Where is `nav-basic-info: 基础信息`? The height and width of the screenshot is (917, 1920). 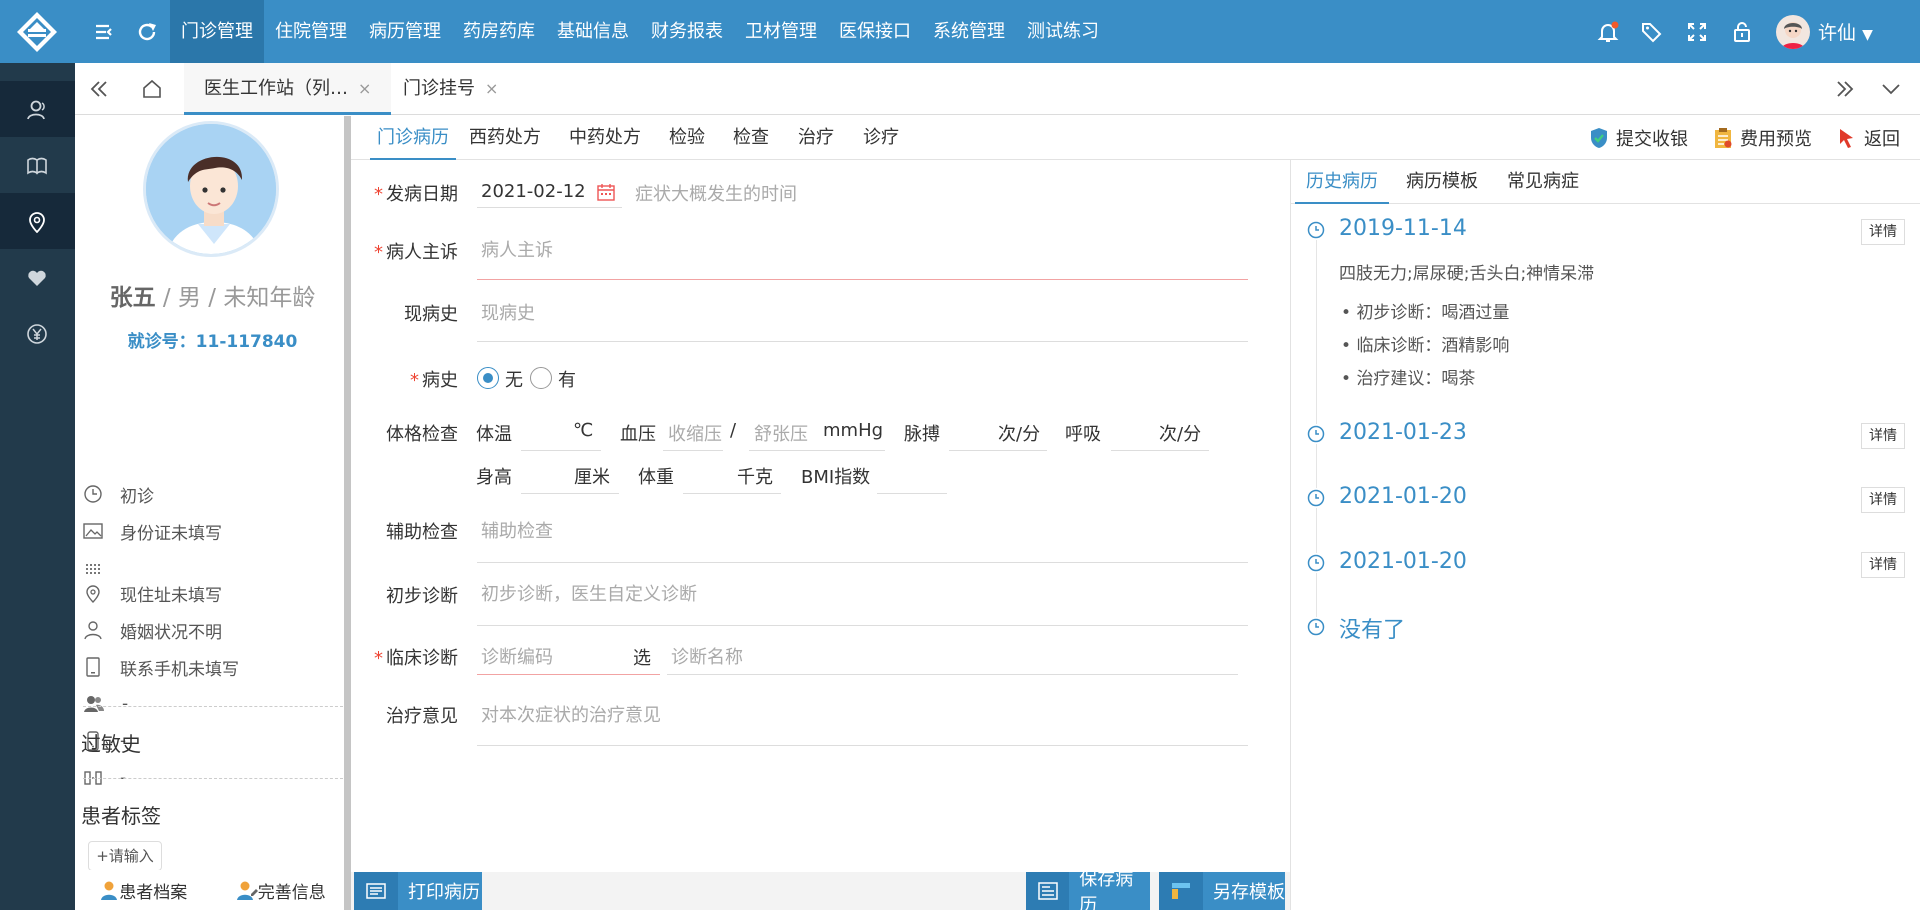
nav-basic-info: 基础信息 is located at coordinates (593, 31).